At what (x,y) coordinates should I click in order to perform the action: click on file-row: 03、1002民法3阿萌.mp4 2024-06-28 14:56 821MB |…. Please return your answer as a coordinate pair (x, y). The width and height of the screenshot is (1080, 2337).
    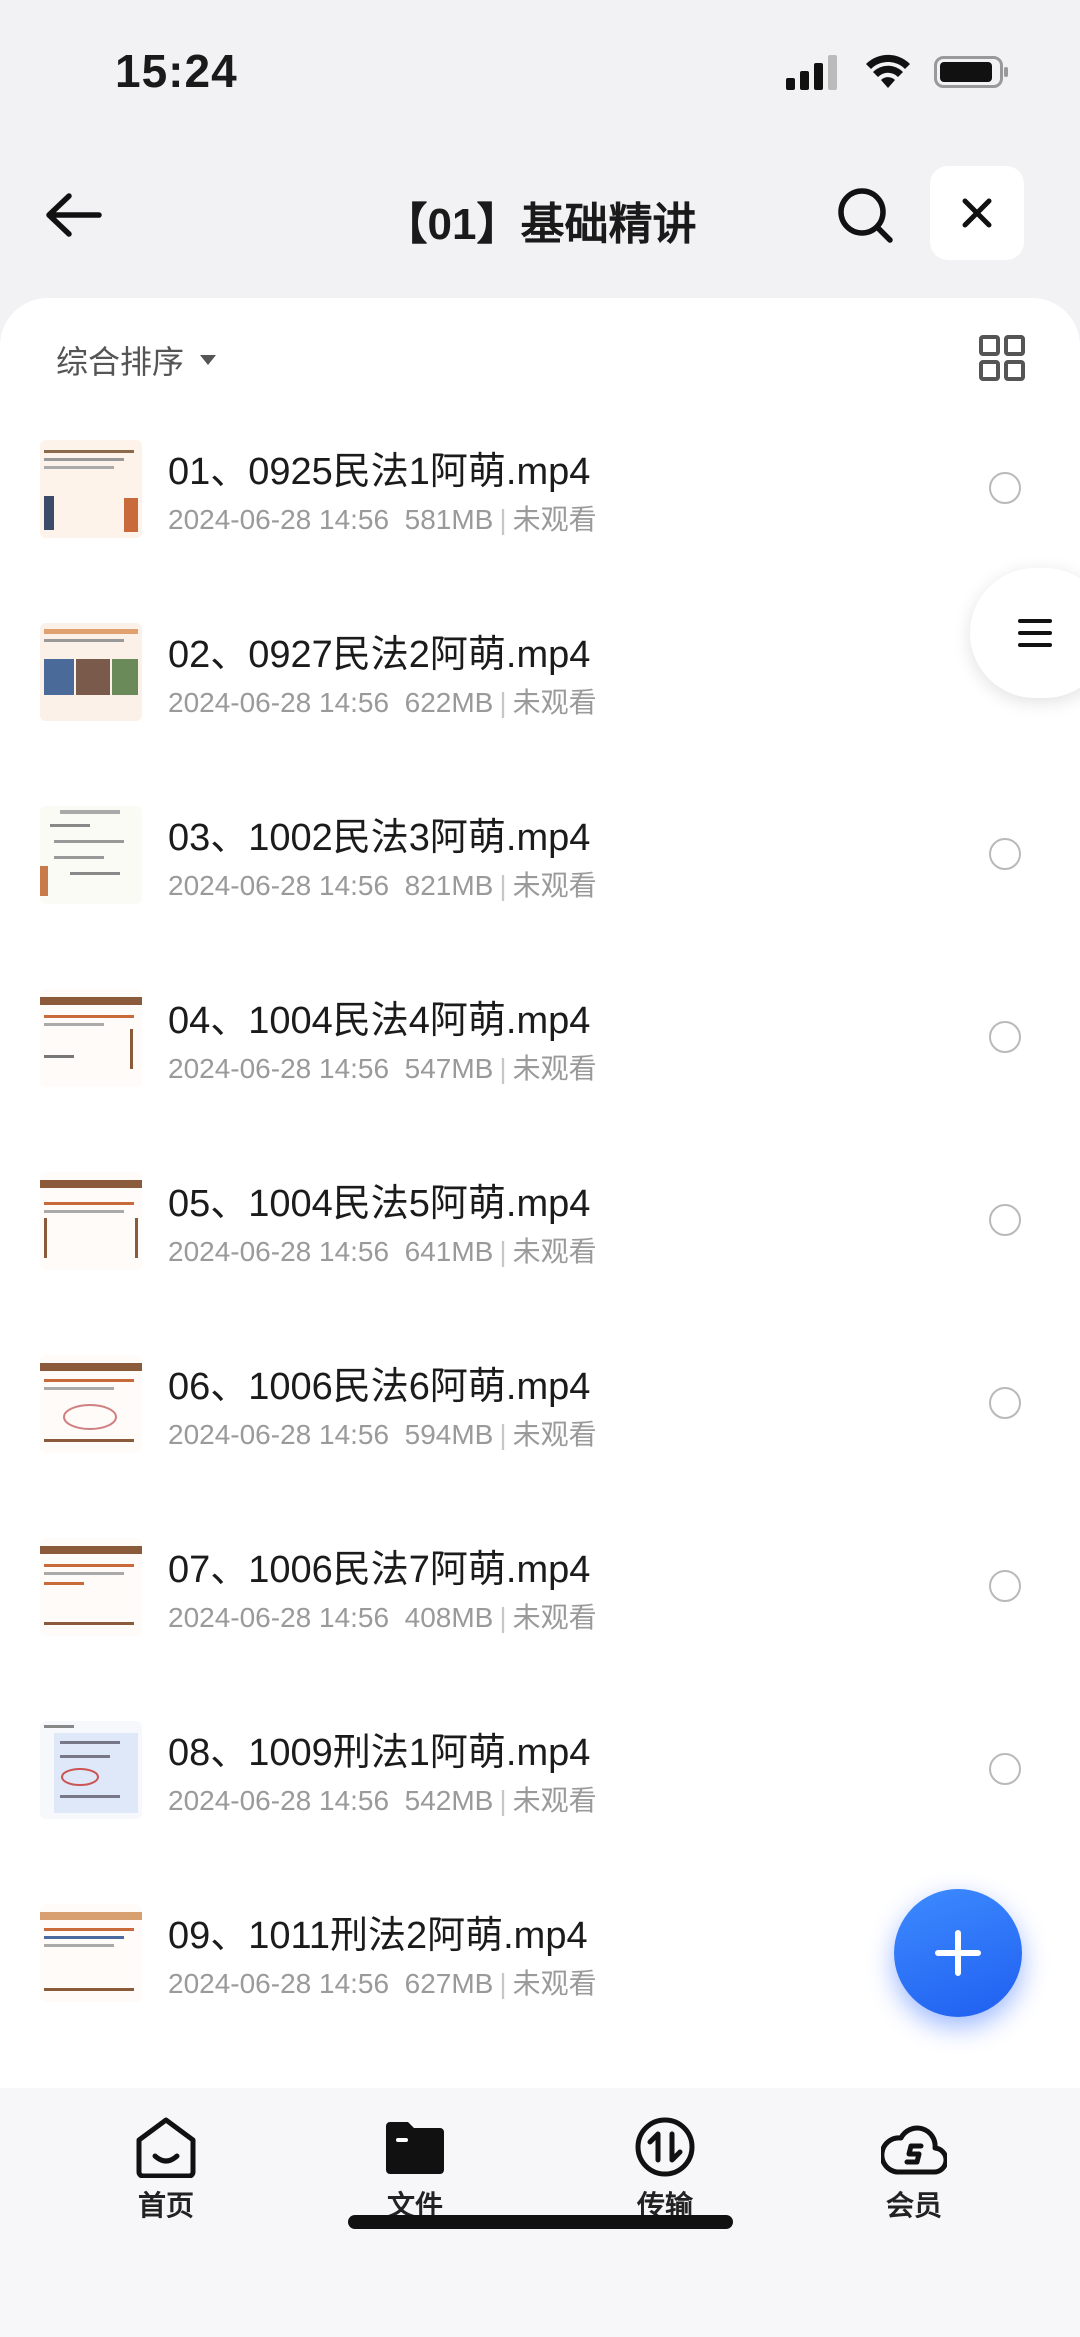
    Looking at the image, I should click on (540, 885).